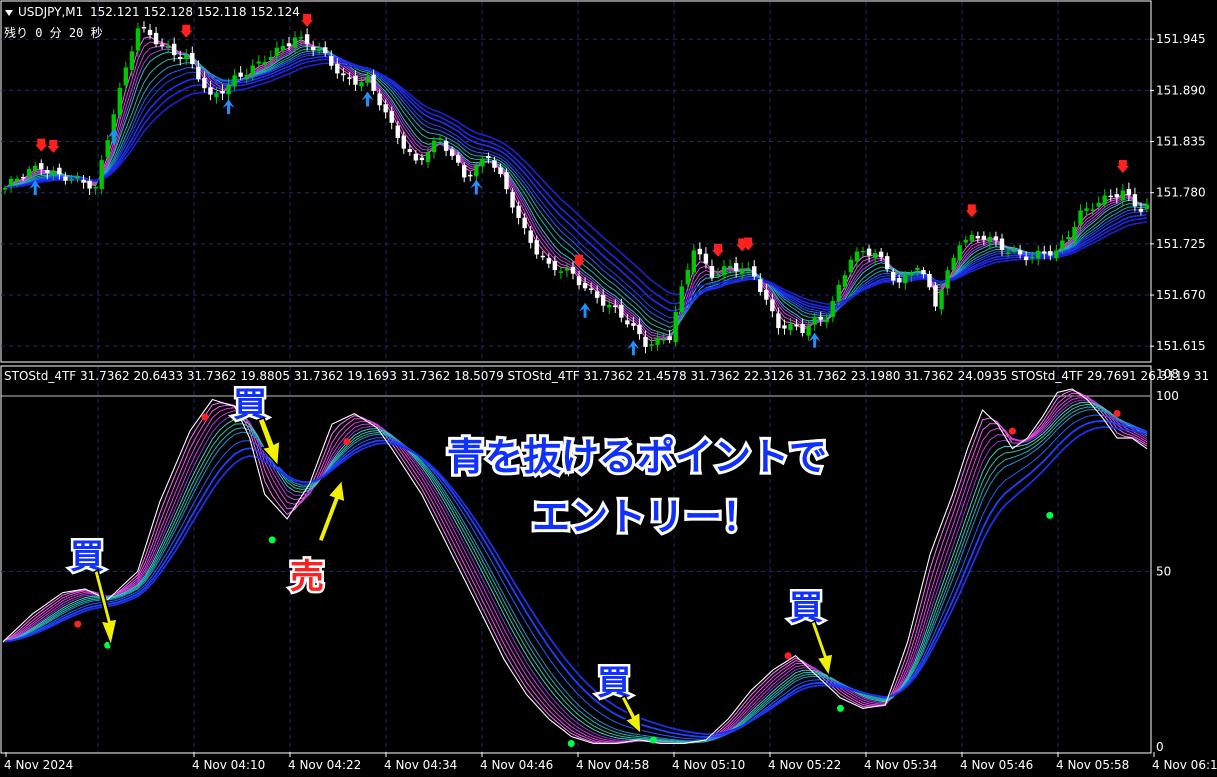  I want to click on symbol-label: USDJPY,M1, so click(50, 12).